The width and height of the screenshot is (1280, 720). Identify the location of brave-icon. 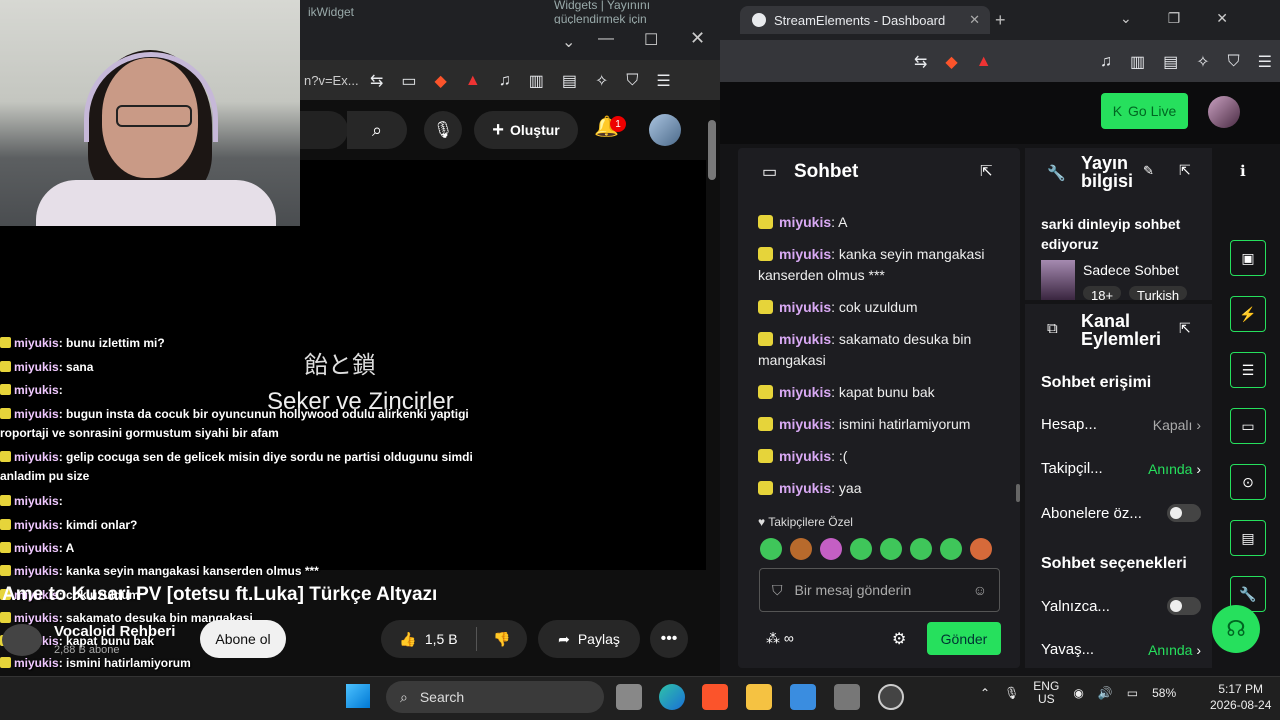
(715, 697).